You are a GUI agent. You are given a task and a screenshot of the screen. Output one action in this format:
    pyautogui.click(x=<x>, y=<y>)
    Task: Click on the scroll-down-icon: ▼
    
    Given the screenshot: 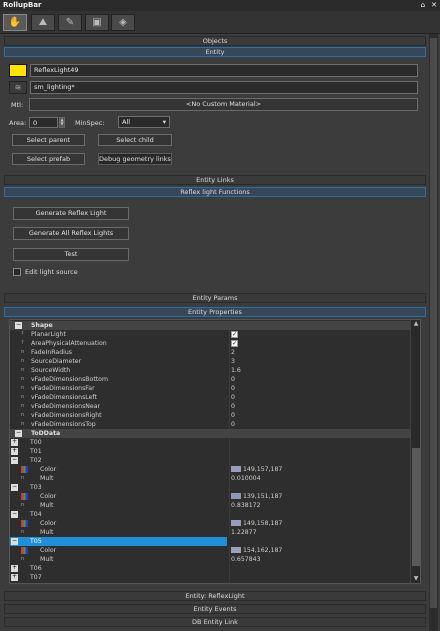 What is the action you would take?
    pyautogui.click(x=416, y=579)
    